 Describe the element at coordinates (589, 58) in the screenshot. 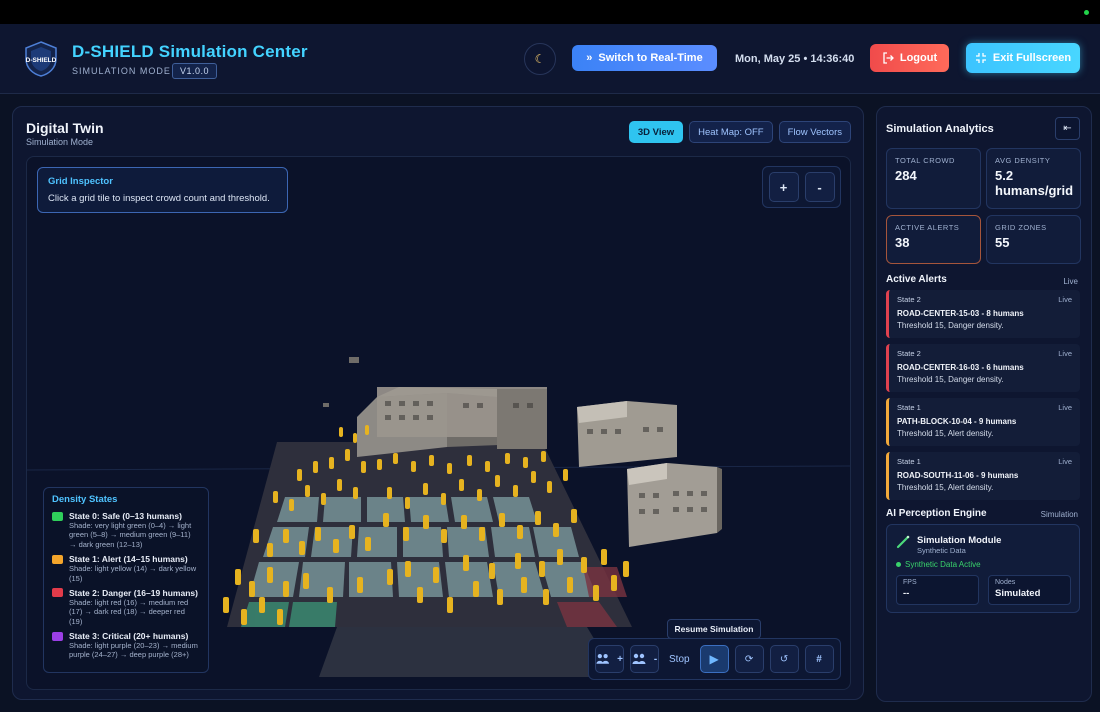

I see `double-chevron-icon: »` at that location.